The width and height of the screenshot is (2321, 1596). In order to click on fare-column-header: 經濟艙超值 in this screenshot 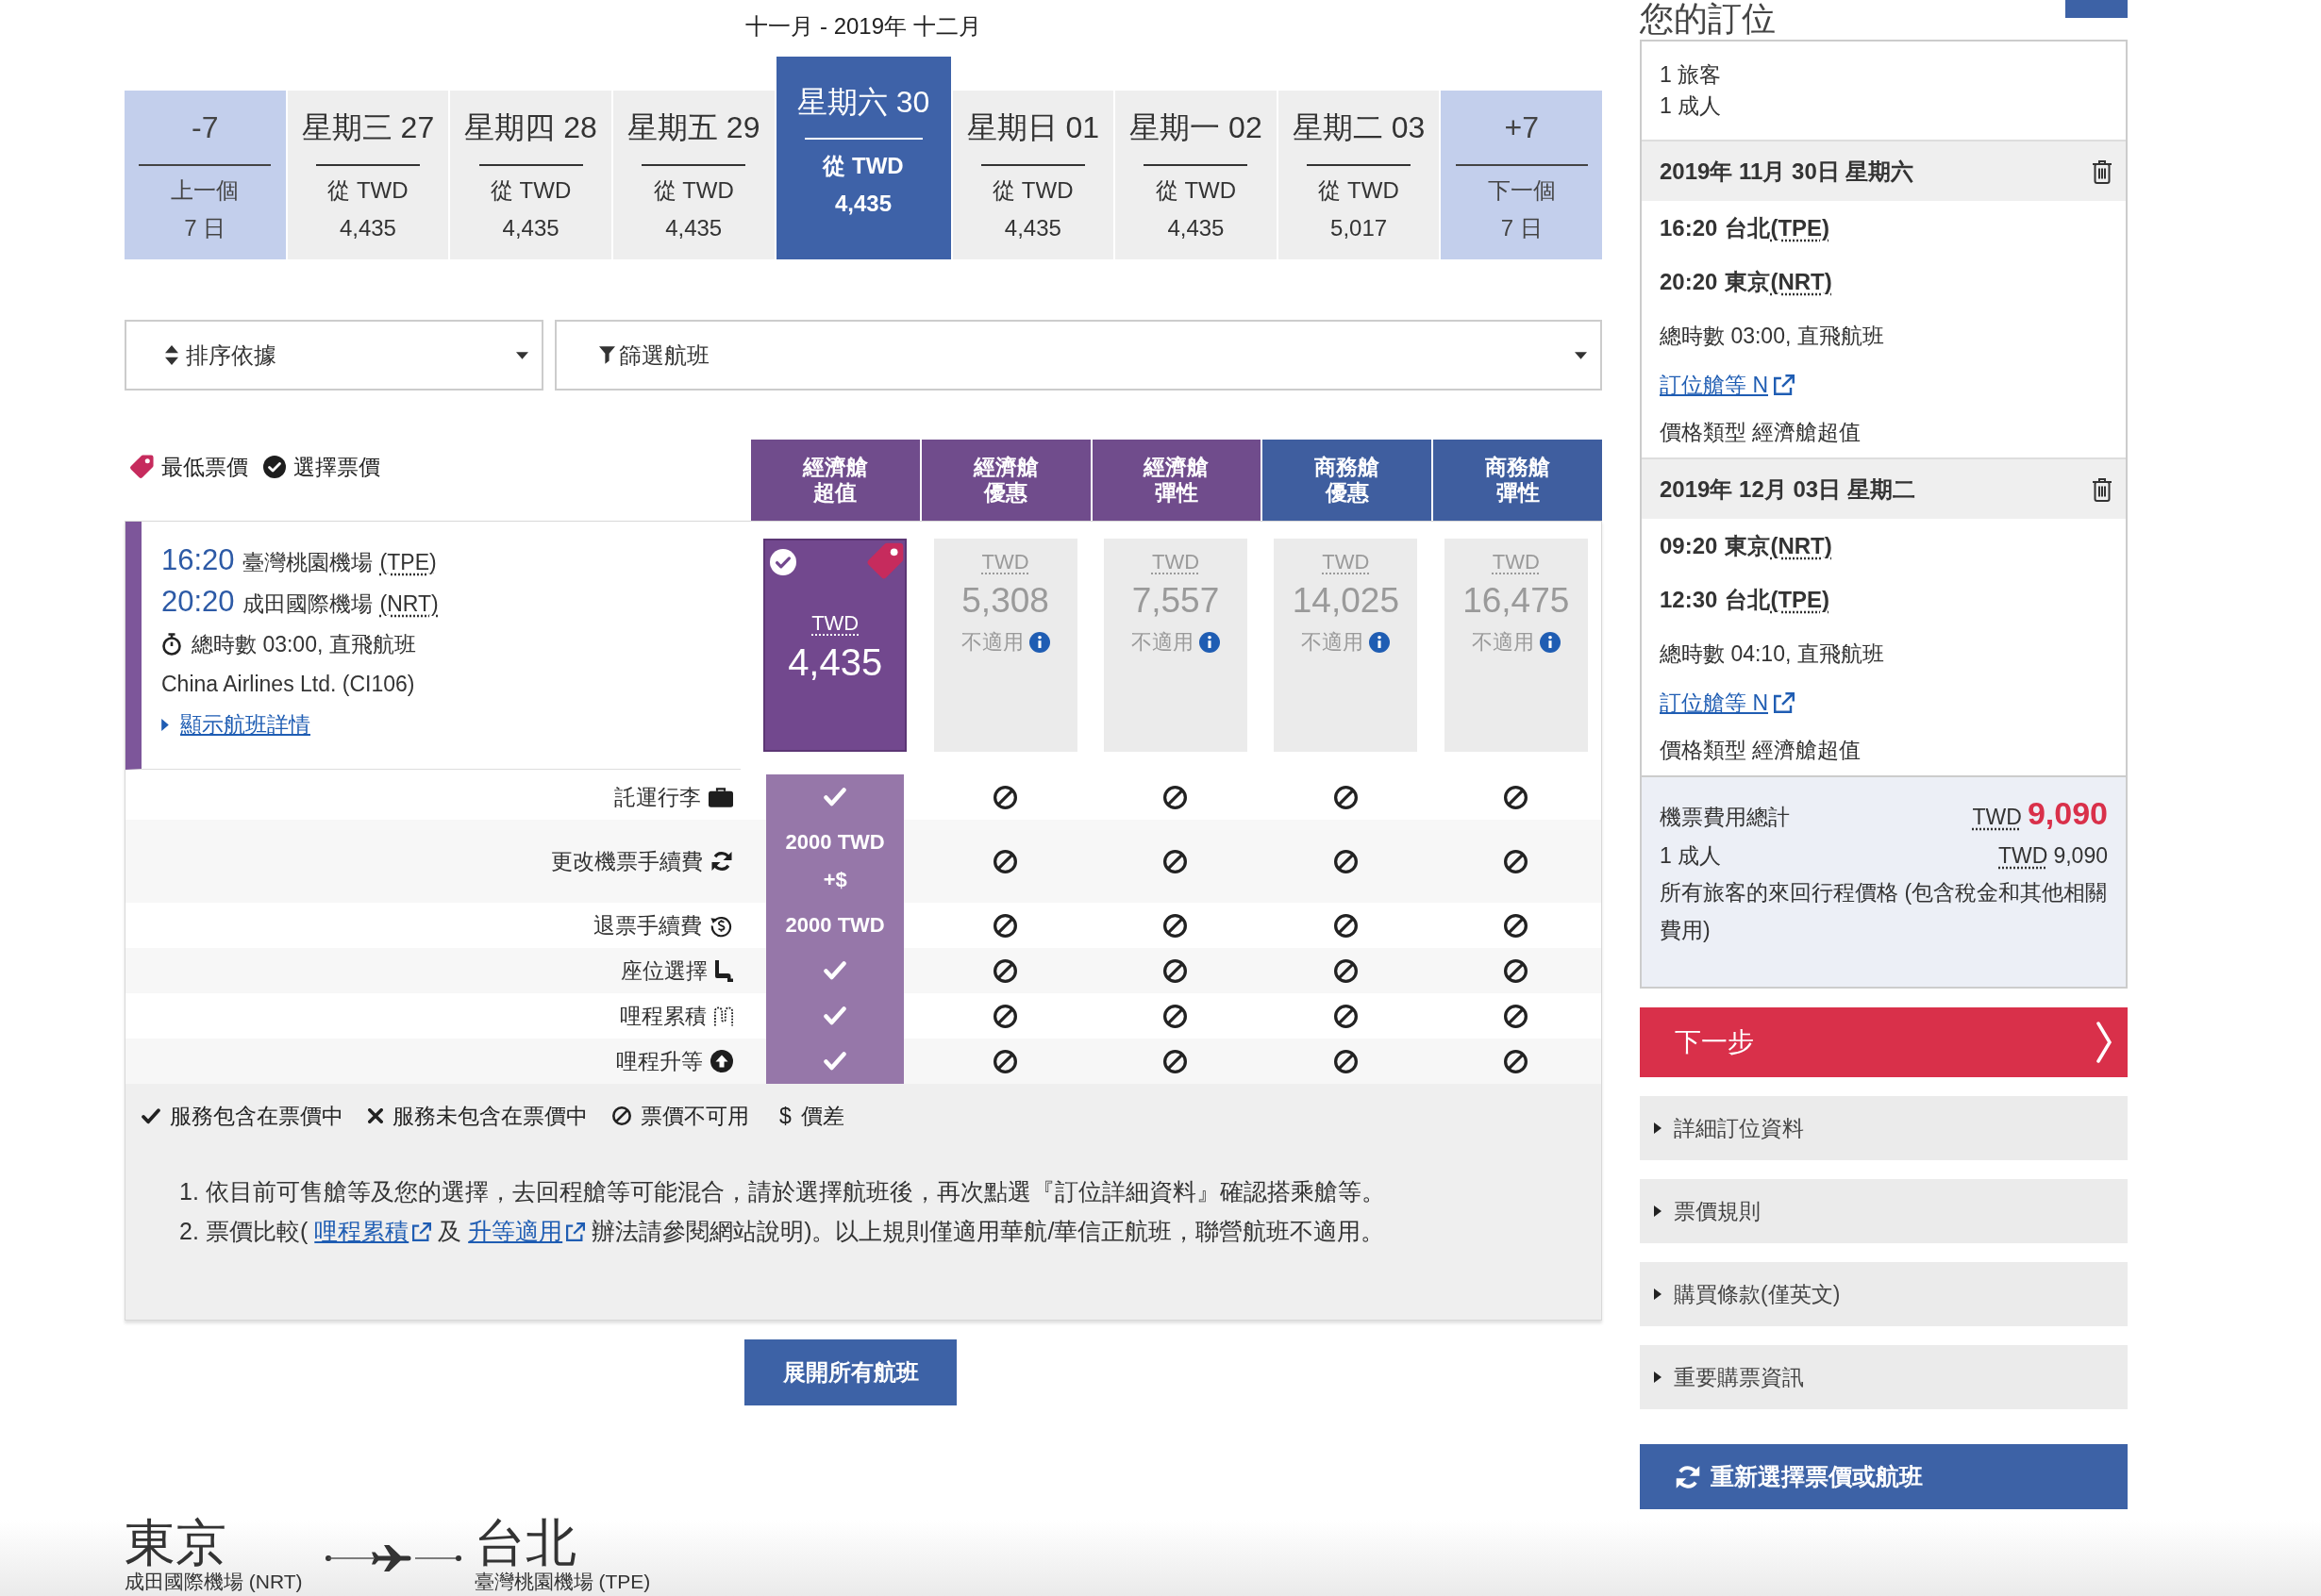, I will do `click(835, 480)`.